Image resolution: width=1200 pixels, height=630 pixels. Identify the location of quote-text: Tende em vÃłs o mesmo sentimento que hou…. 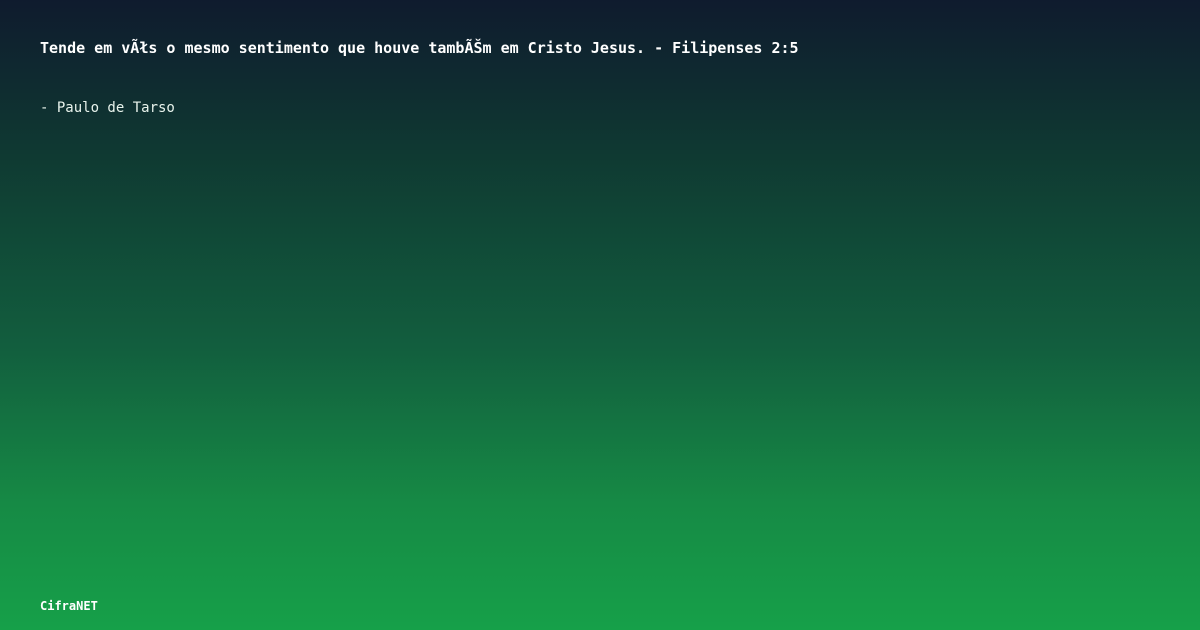
(419, 48).